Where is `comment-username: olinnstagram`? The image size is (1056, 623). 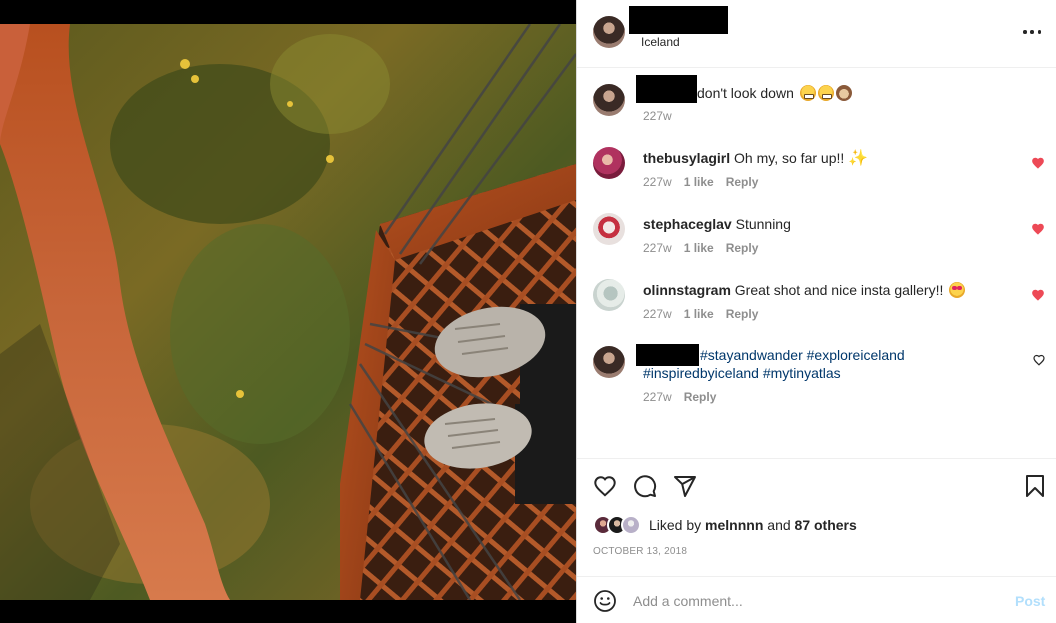 comment-username: olinnstagram is located at coordinates (687, 290).